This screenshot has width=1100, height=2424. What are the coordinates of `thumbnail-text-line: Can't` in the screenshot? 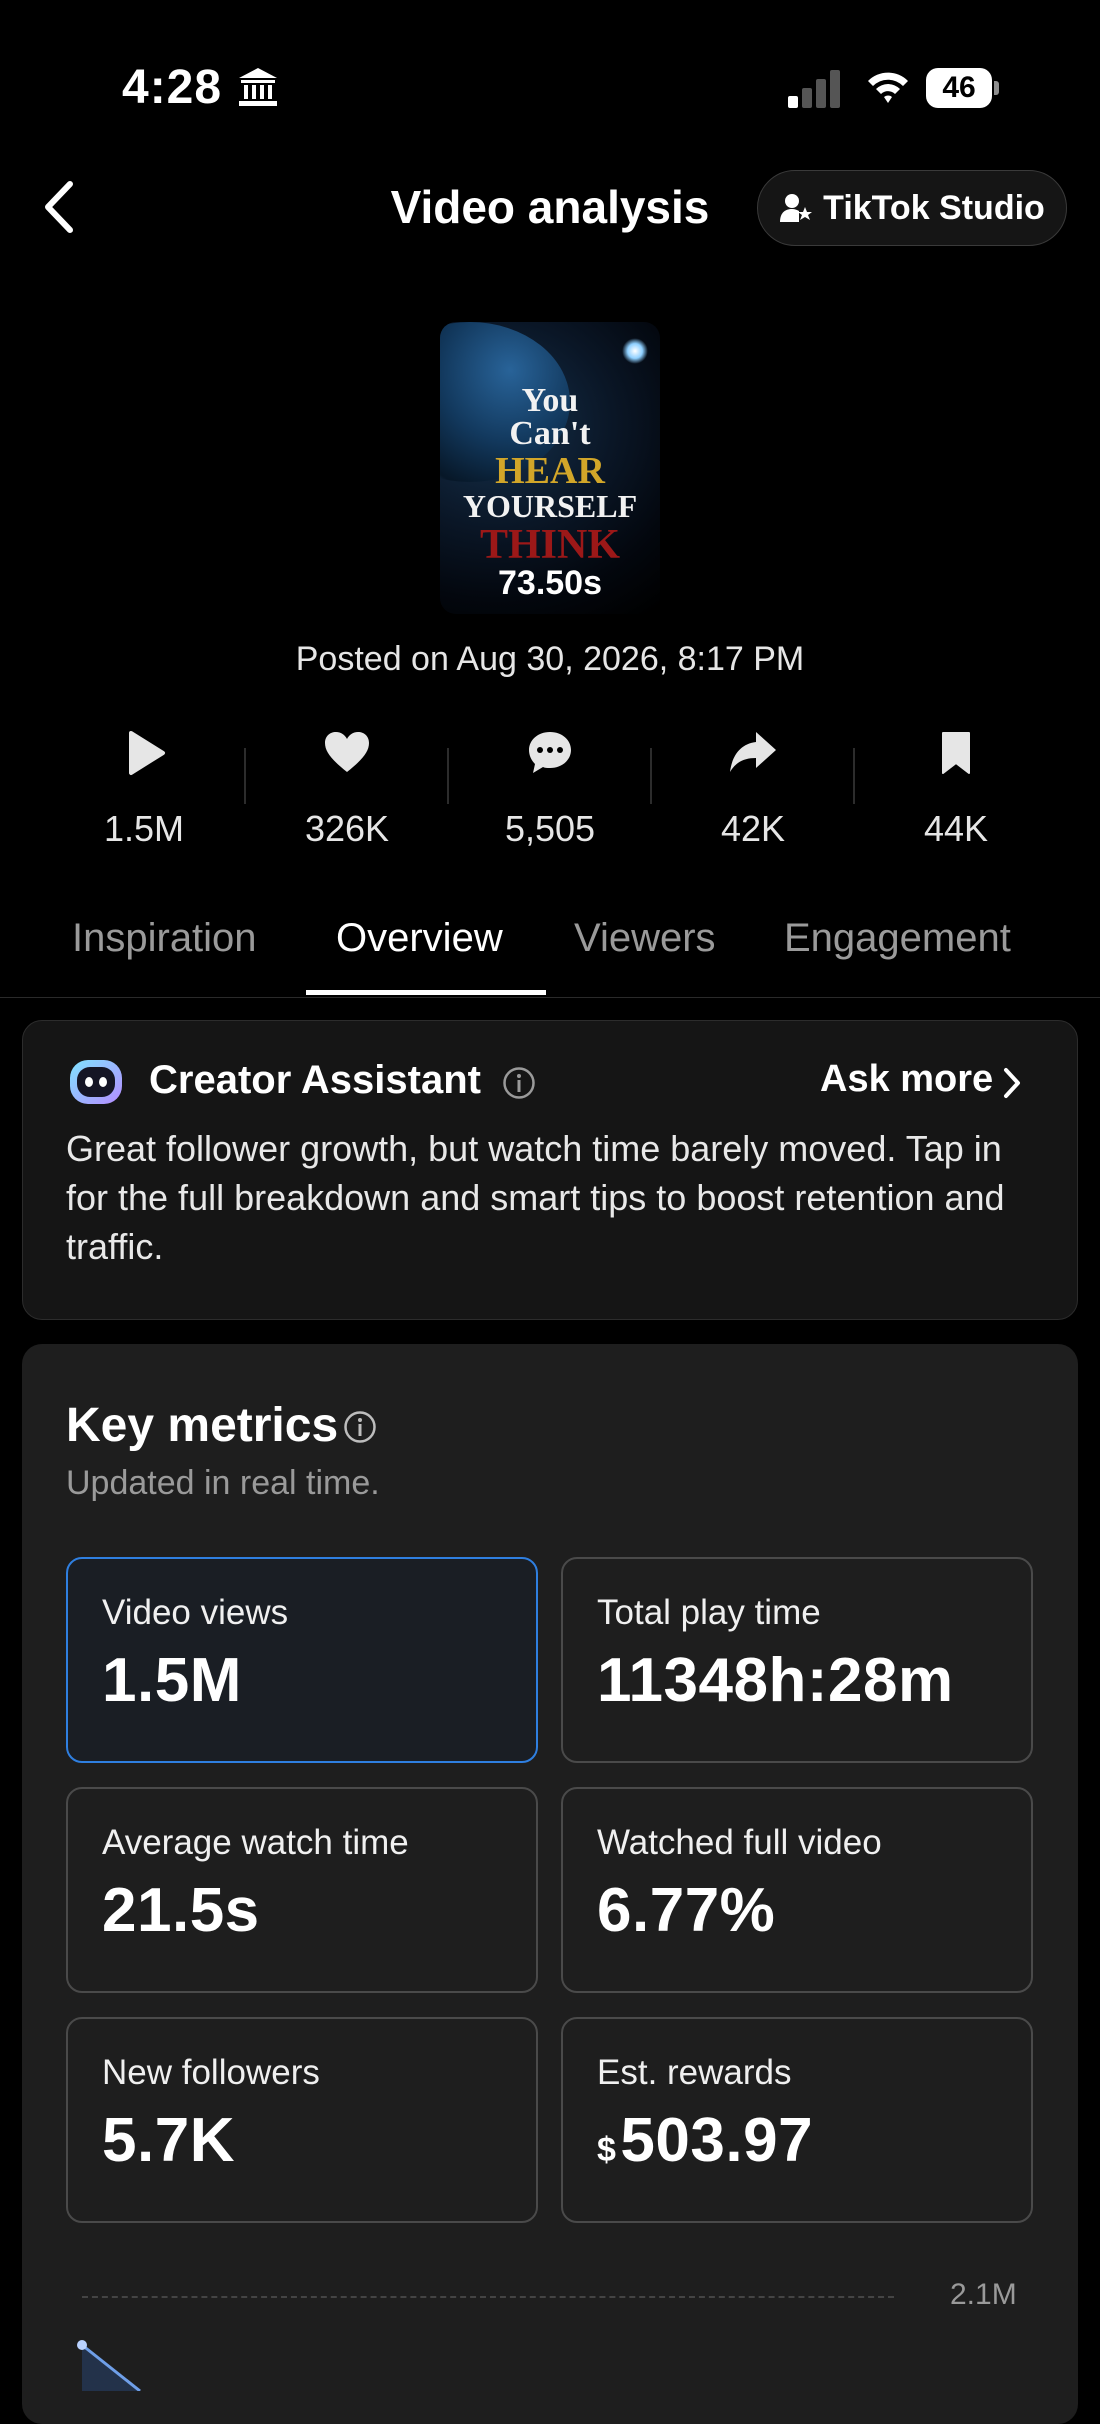 It's located at (550, 433).